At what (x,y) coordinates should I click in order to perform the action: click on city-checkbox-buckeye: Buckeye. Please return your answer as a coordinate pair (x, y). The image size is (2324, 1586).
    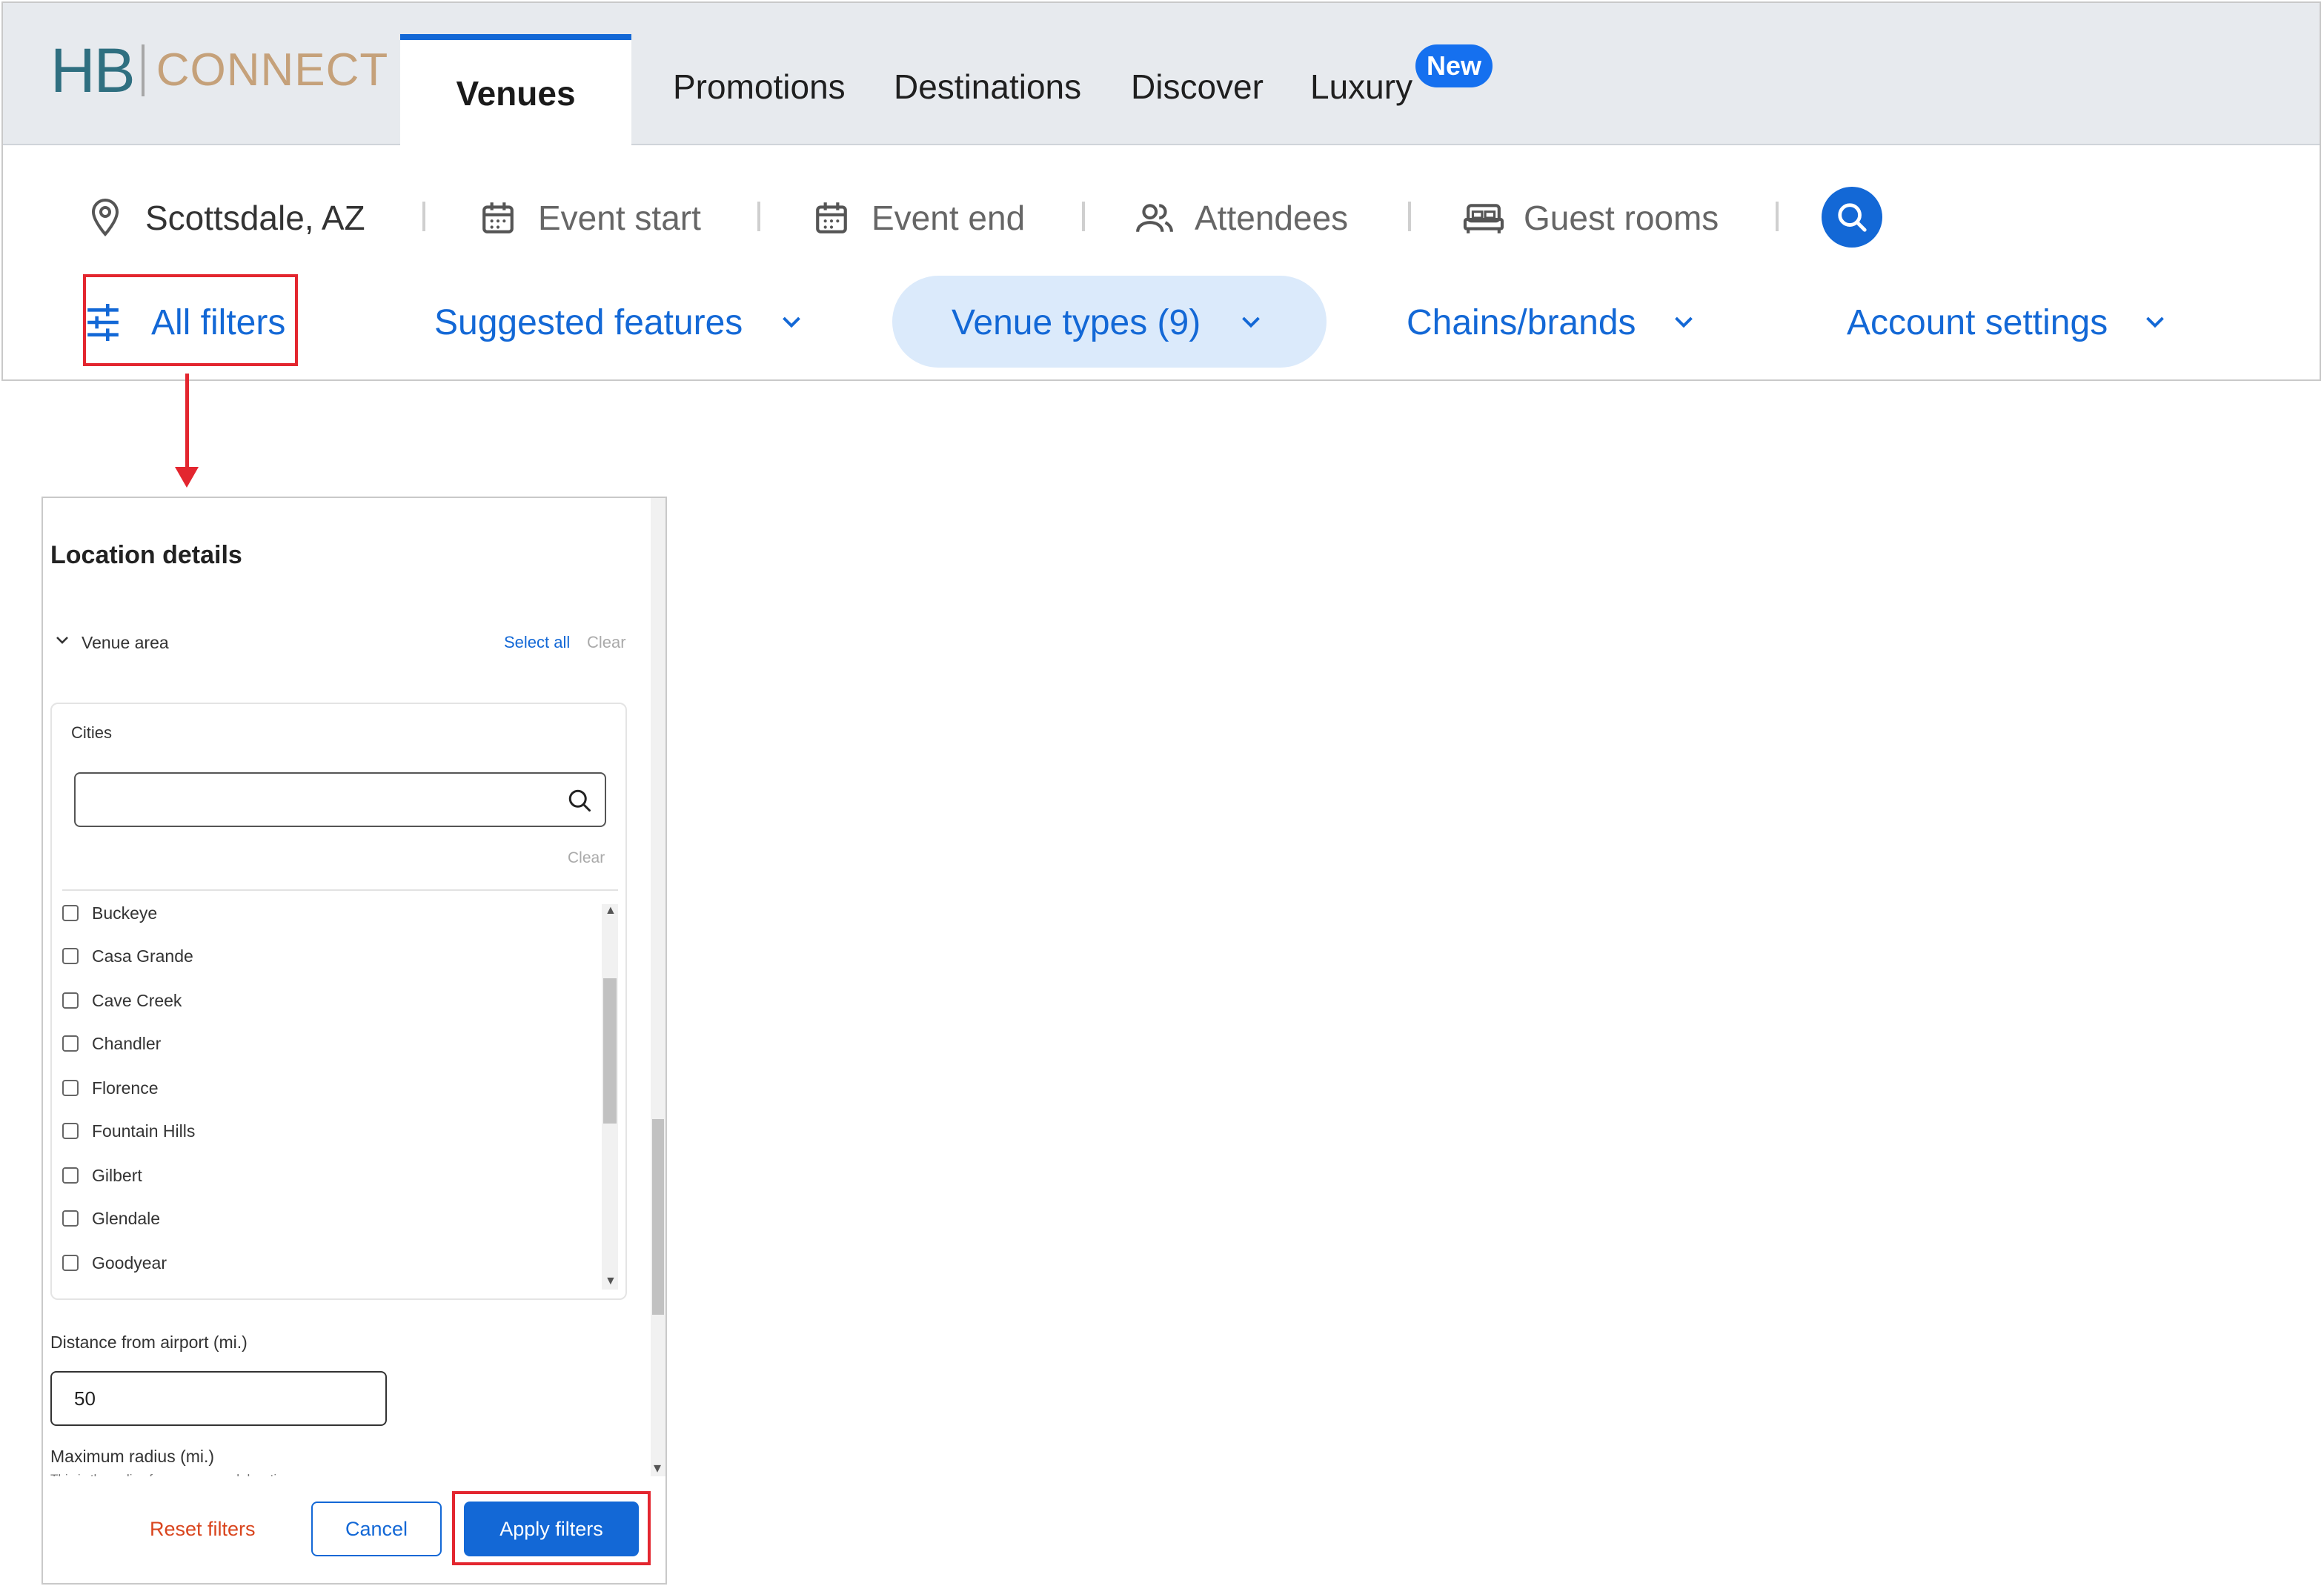
    Looking at the image, I should click on (109, 913).